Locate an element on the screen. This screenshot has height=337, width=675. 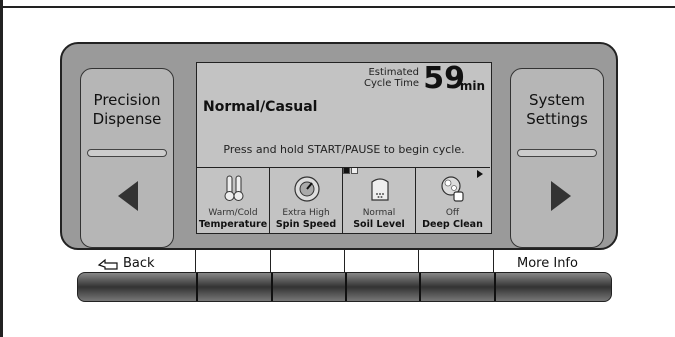
deep-clean-label: Deep Clean is located at coordinates (452, 224).